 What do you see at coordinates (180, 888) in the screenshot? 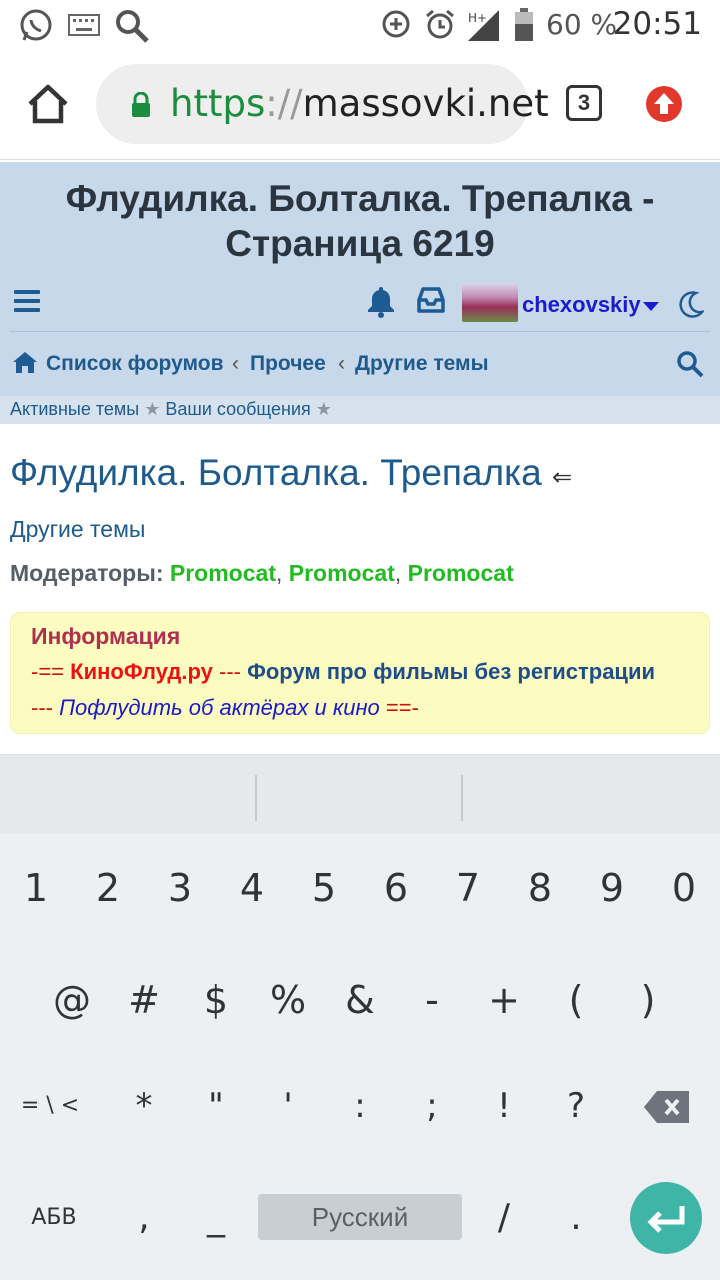
I see `key-3: 3` at bounding box center [180, 888].